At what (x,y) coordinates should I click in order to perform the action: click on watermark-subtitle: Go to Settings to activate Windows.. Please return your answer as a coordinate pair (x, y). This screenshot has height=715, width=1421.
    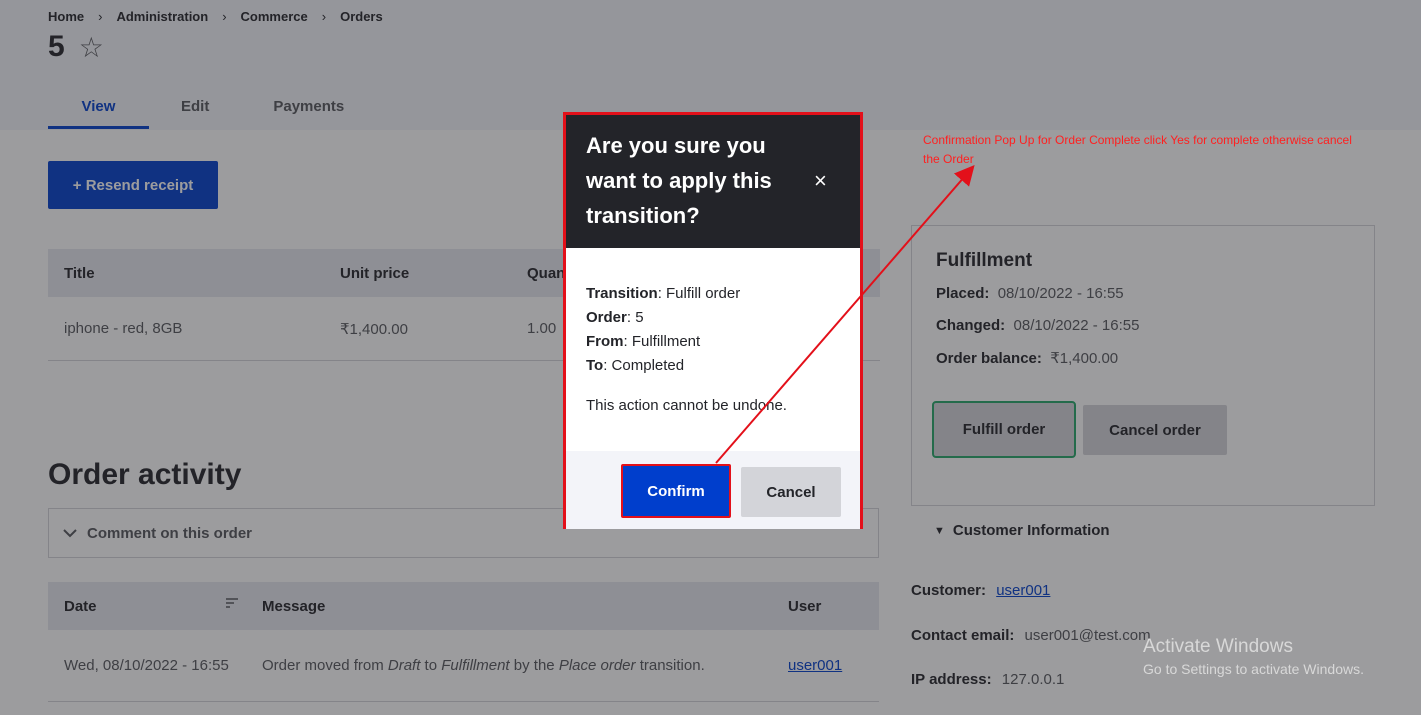
    Looking at the image, I should click on (1253, 669).